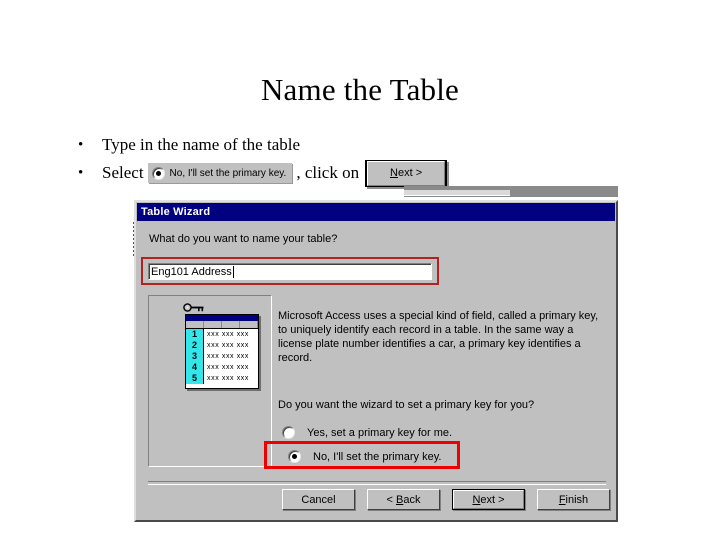  Describe the element at coordinates (380, 432) in the screenshot. I see `radio-option-yes-label: Yes, set a primary key for me.` at that location.